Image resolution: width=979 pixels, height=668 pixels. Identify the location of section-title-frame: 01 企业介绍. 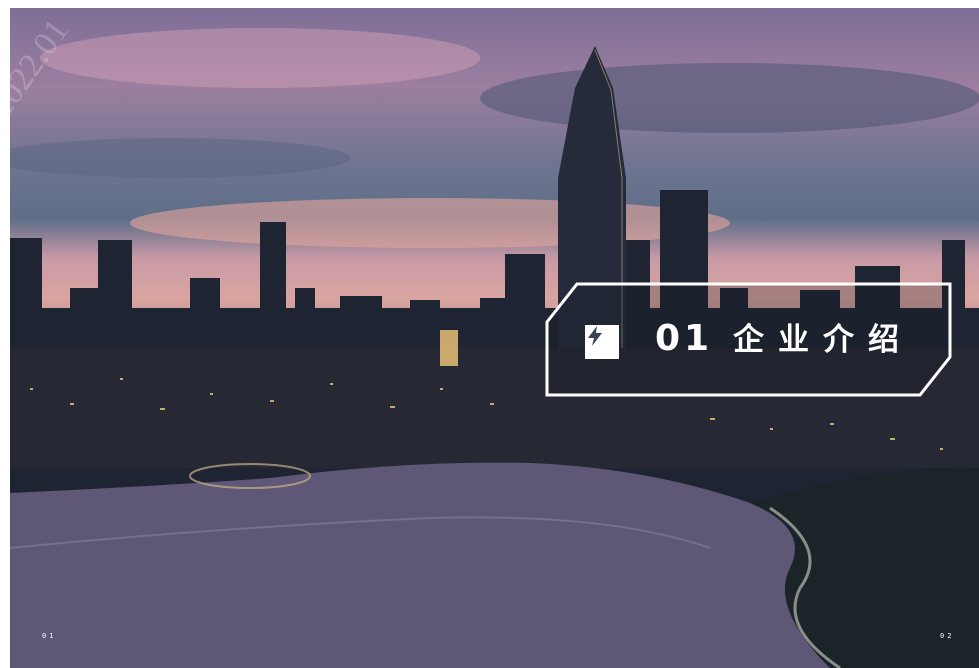
(748, 339).